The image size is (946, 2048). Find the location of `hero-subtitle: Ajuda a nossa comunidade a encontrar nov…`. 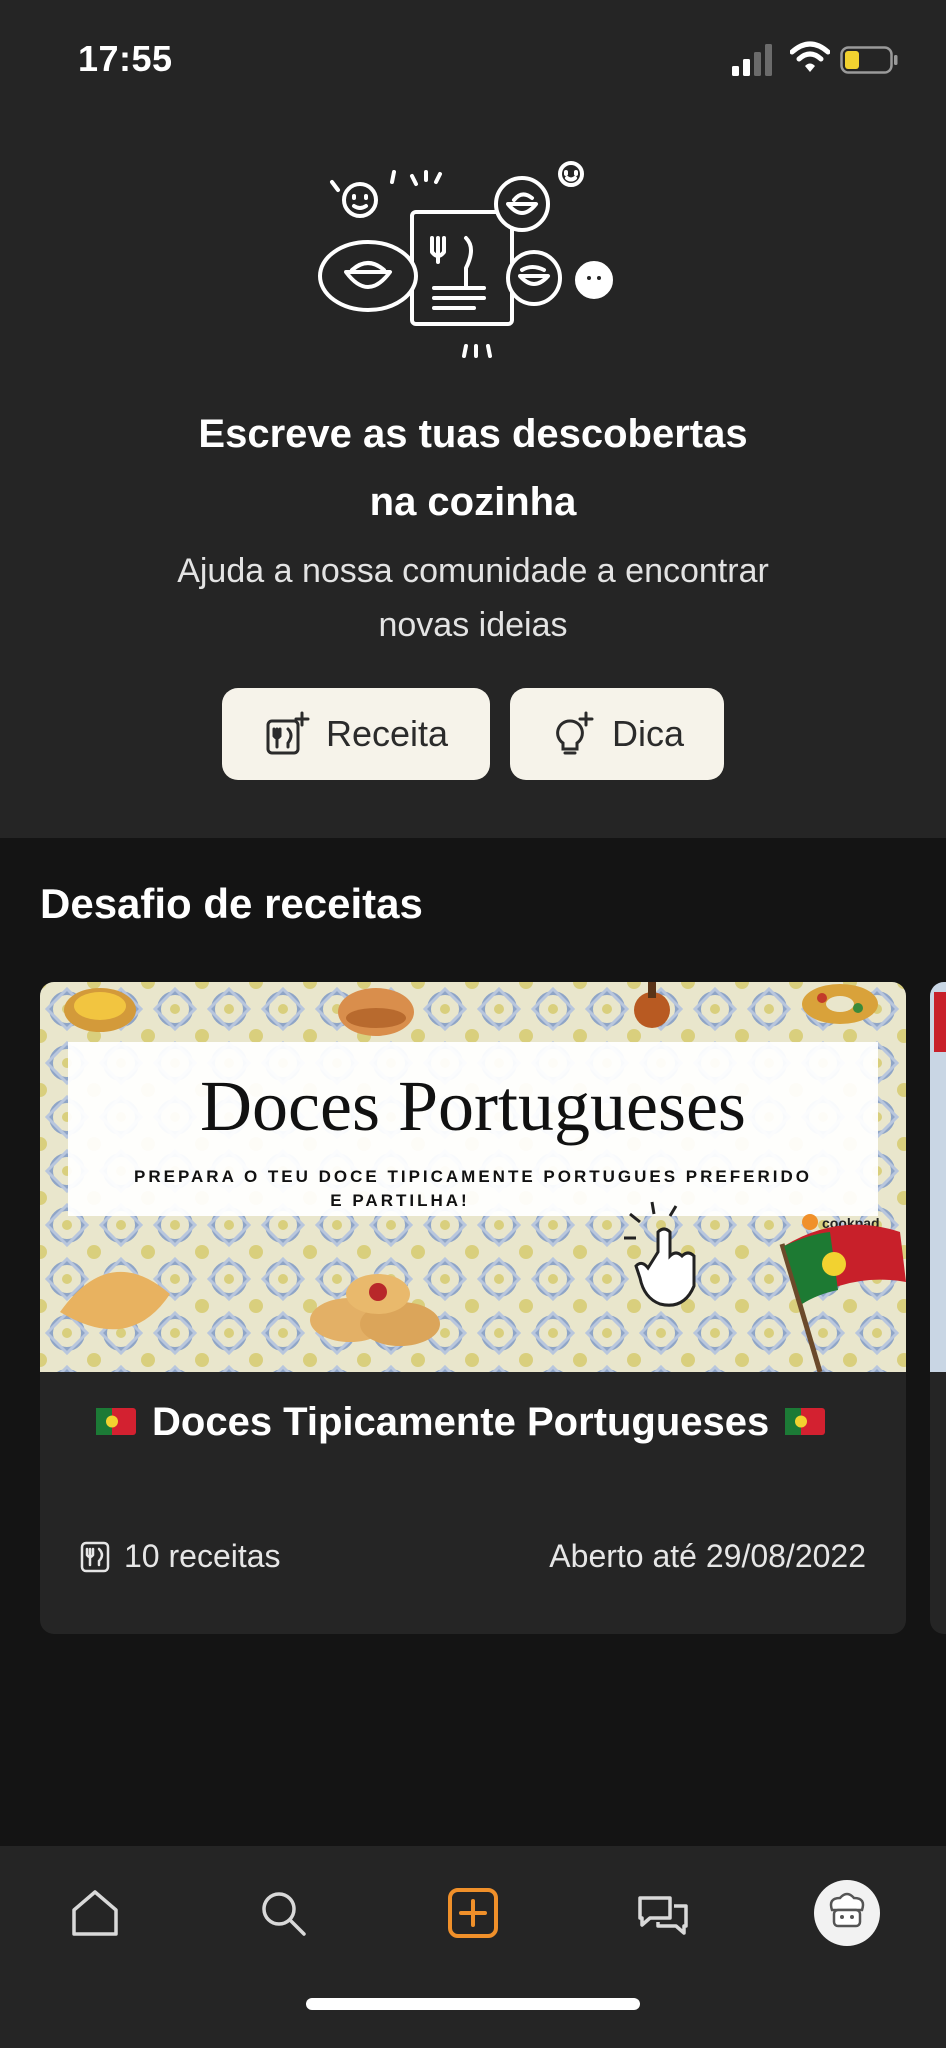

hero-subtitle: Ajuda a nossa comunidade a encontrar nov… is located at coordinates (473, 598).